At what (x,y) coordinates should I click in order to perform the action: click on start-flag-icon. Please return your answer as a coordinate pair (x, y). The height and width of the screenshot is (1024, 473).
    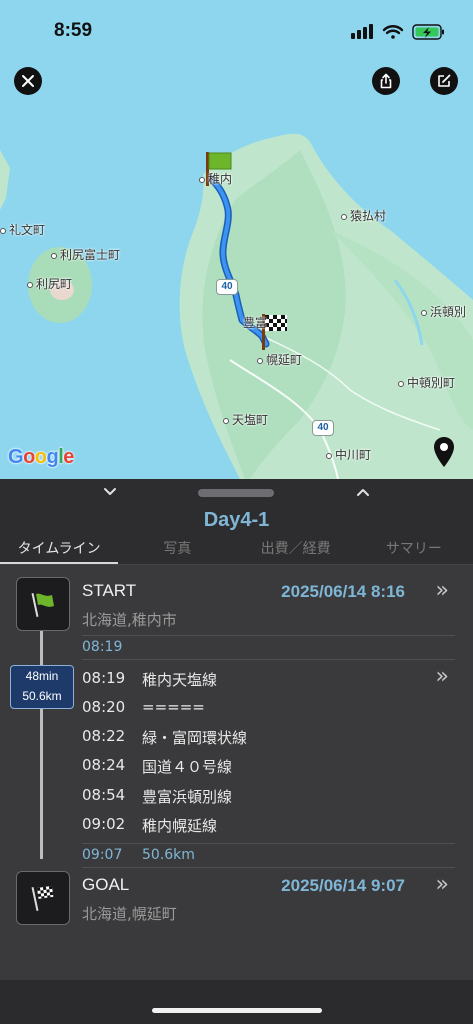
    Looking at the image, I should click on (42, 605).